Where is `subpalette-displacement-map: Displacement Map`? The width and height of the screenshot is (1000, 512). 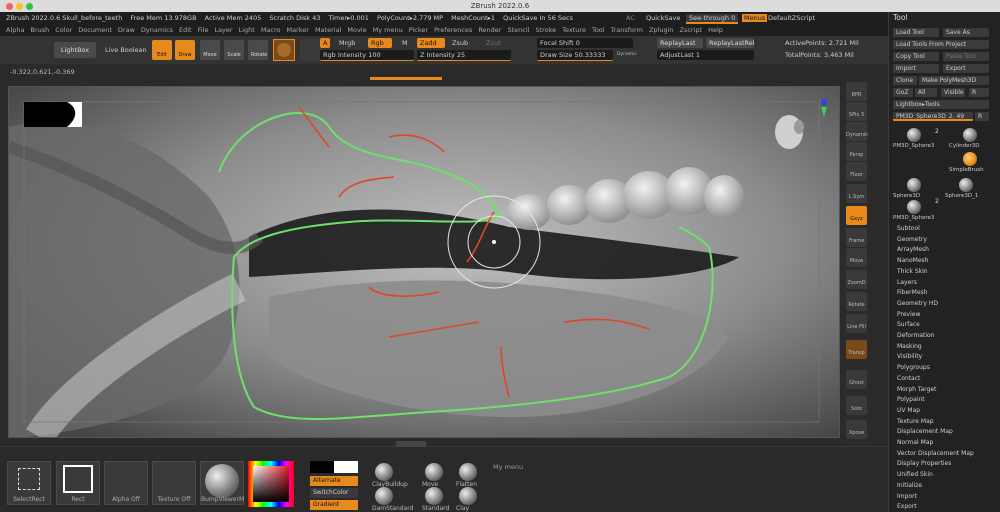
subpalette-displacement-map: Displacement Map is located at coordinates (925, 432).